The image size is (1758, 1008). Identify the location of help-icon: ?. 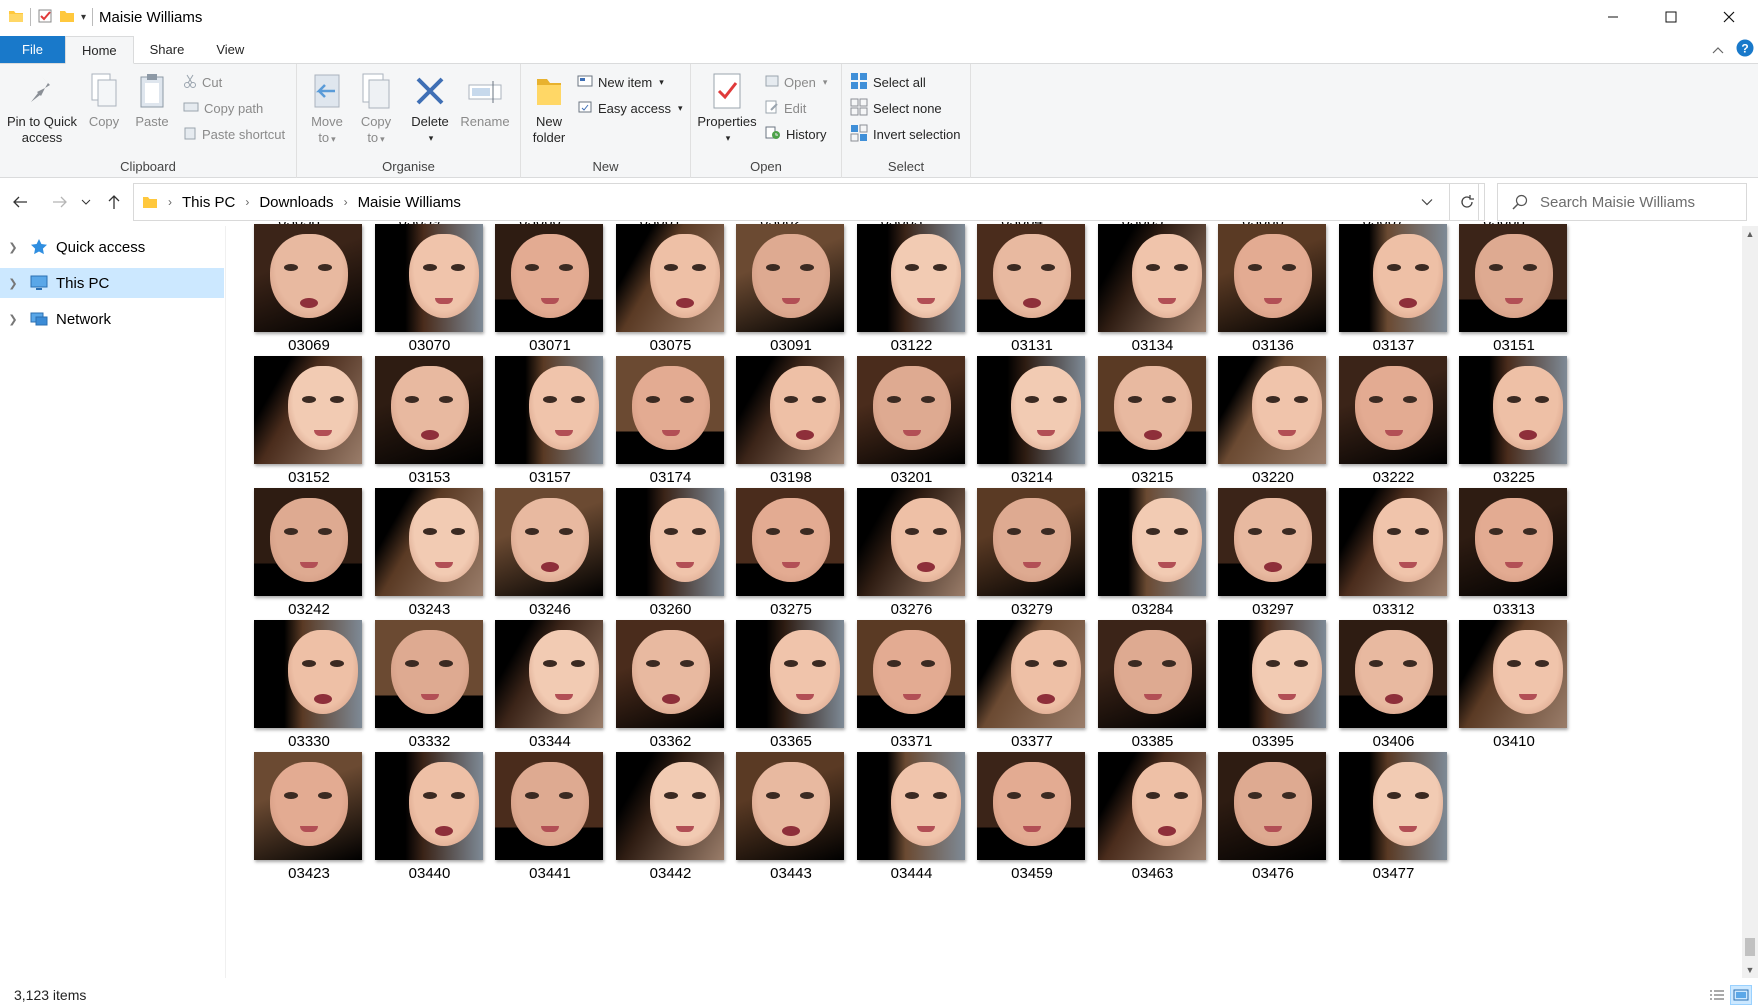
(1745, 49).